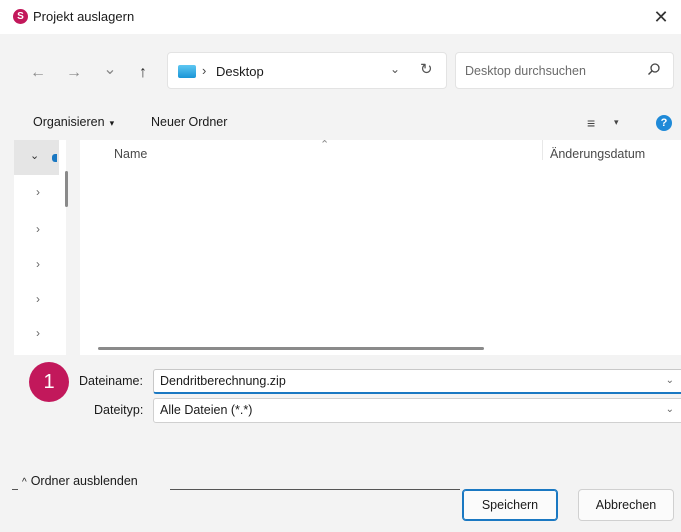  I want to click on hide-folders-button: ^ Ordner ausblenden, so click(80, 481).